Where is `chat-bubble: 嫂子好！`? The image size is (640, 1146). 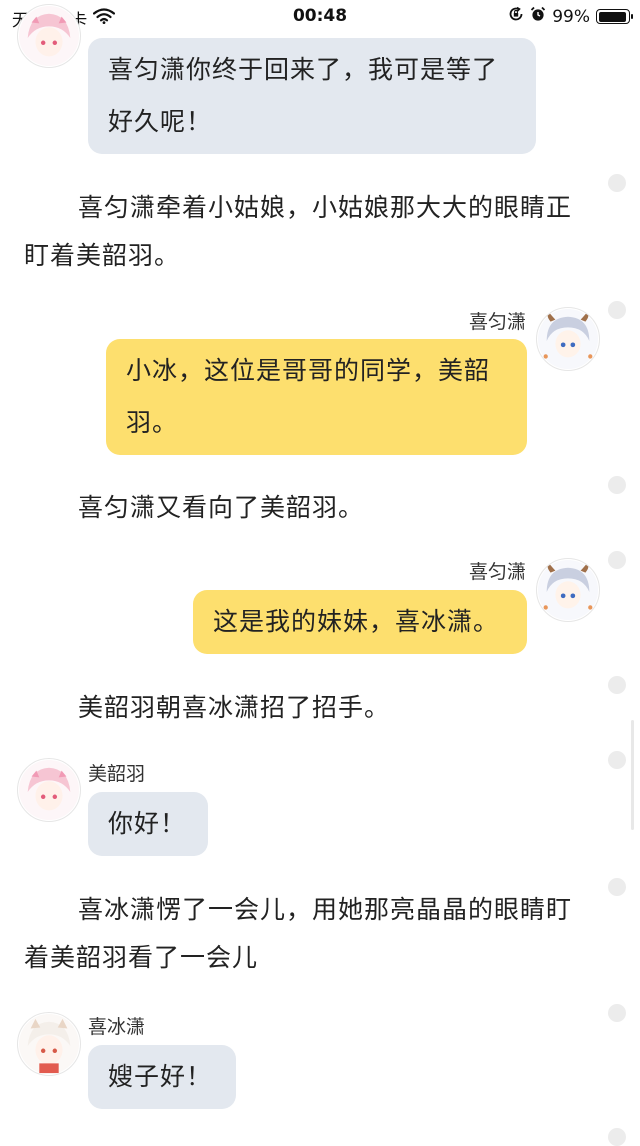
chat-bubble: 嫂子好！ is located at coordinates (162, 1077).